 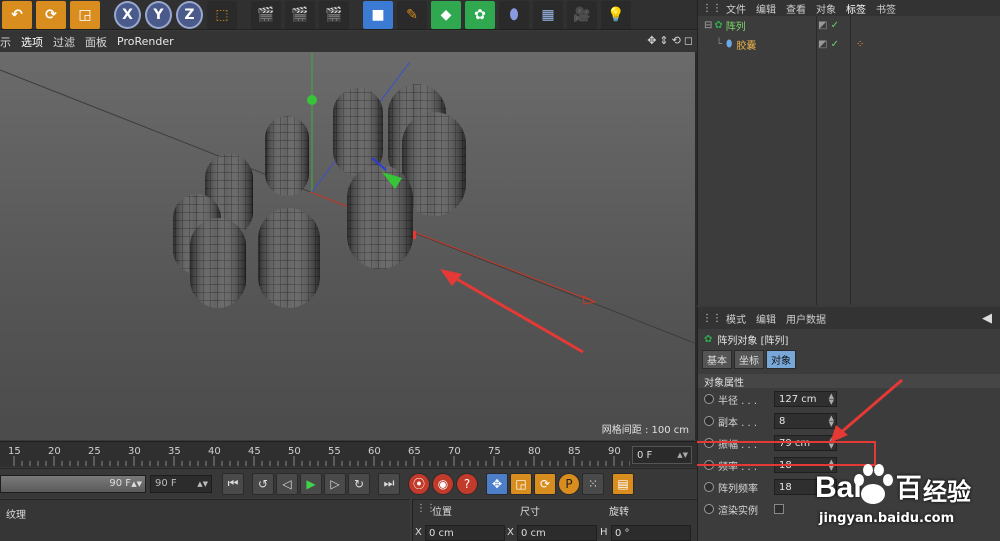 What do you see at coordinates (860, 44) in the screenshot?
I see `phong-tag-icon: ⁘` at bounding box center [860, 44].